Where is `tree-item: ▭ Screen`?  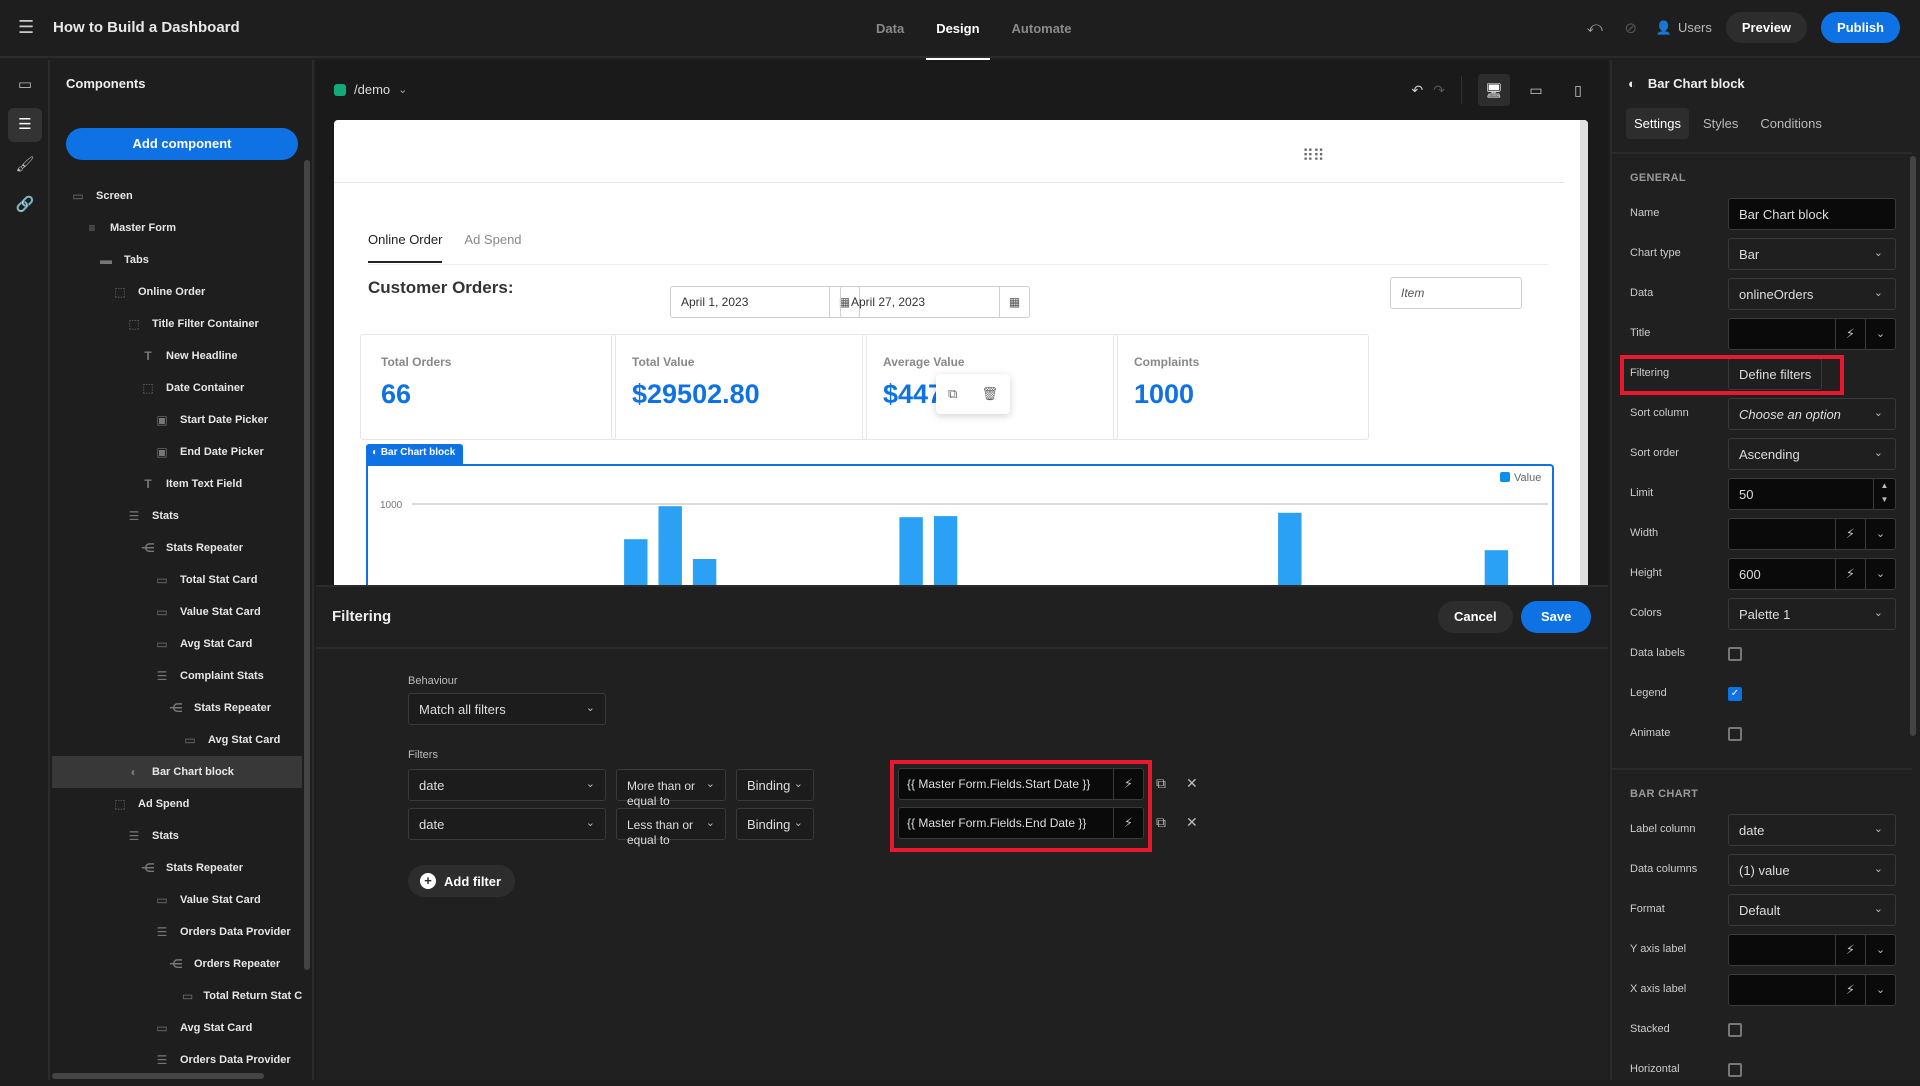 tree-item: ▭ Screen is located at coordinates (177, 196).